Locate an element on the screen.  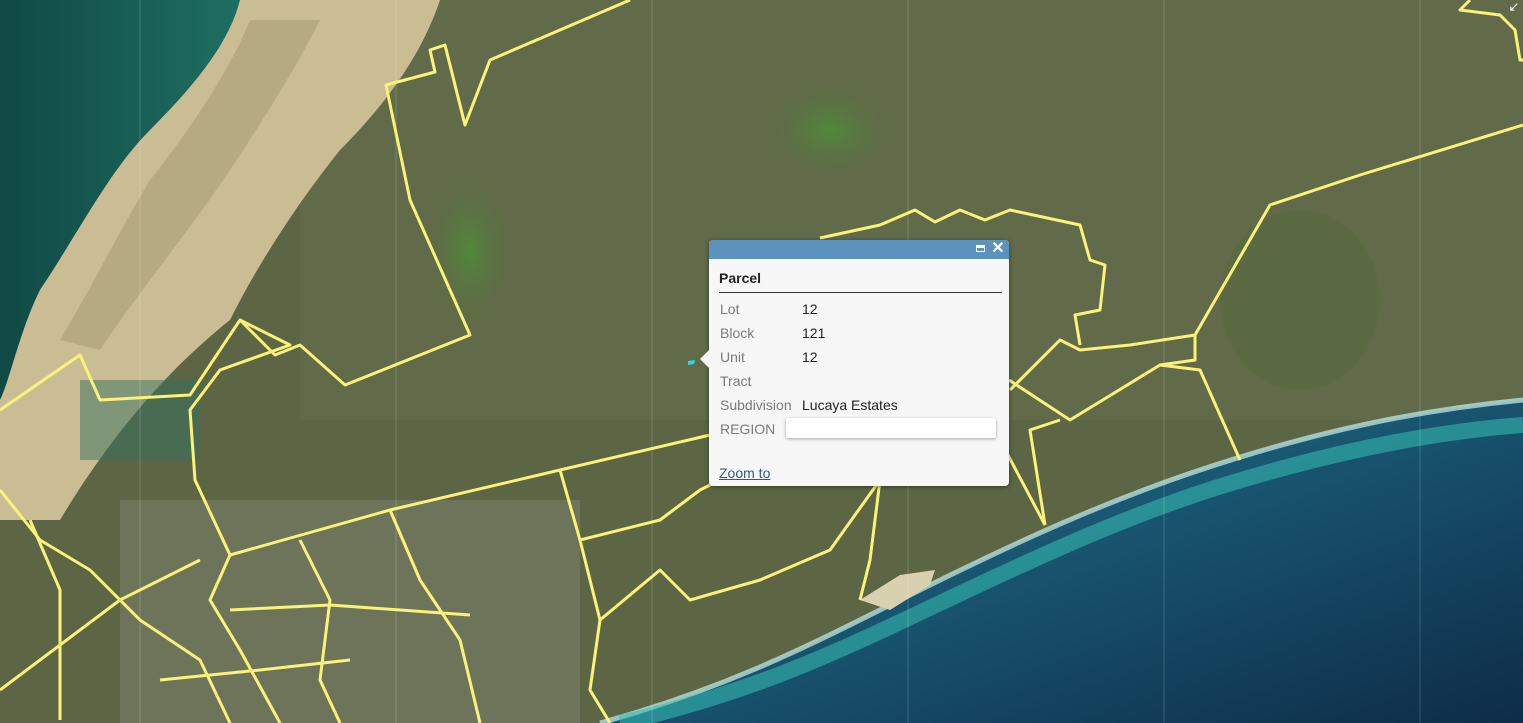
attribute-key: Subdivision is located at coordinates (756, 405).